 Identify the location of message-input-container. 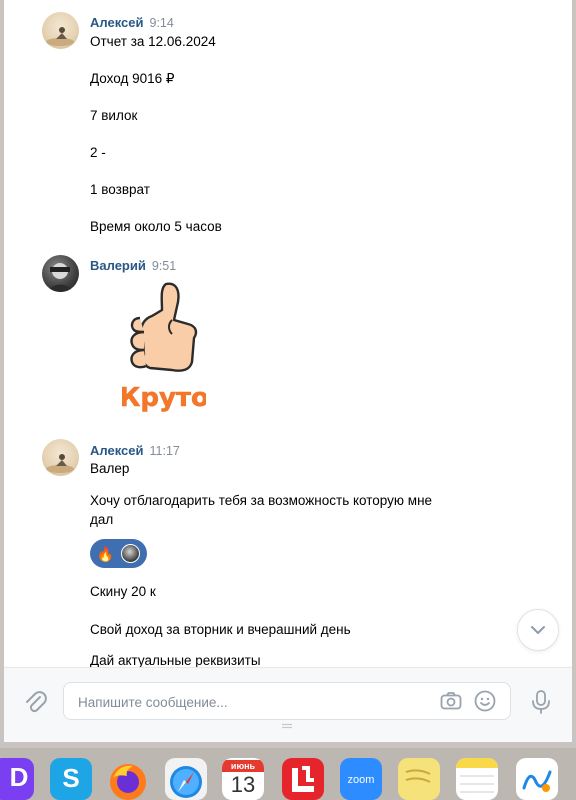
(287, 701).